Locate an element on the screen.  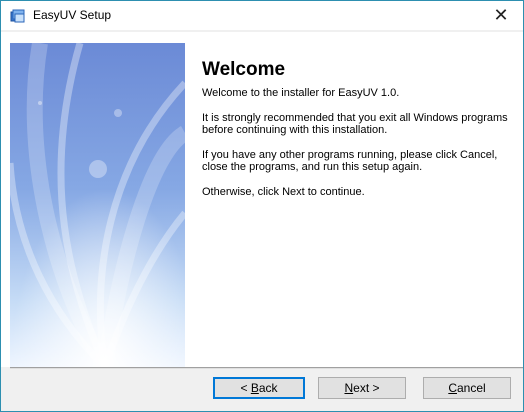
continue-paragraph: Otherwise, click Next to continue. is located at coordinates (283, 192).